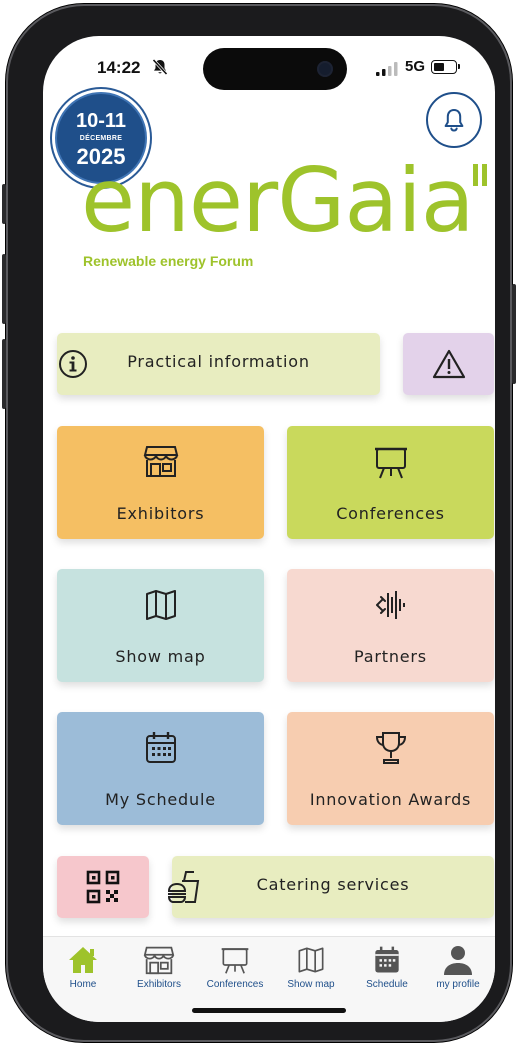 This screenshot has height=1048, width=519. Describe the element at coordinates (390, 513) in the screenshot. I see `conferences-label: Conferences` at that location.